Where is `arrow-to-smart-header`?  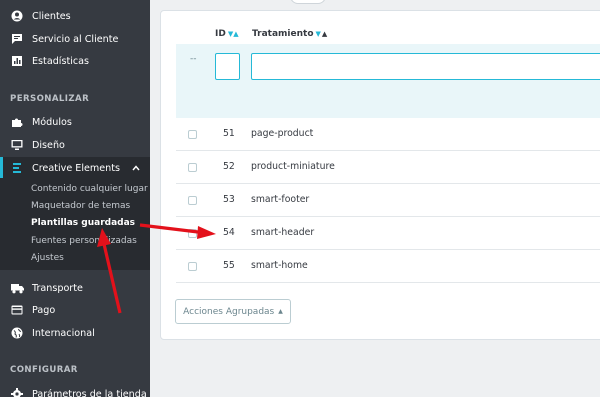
arrow-to-smart-header is located at coordinates (169, 228).